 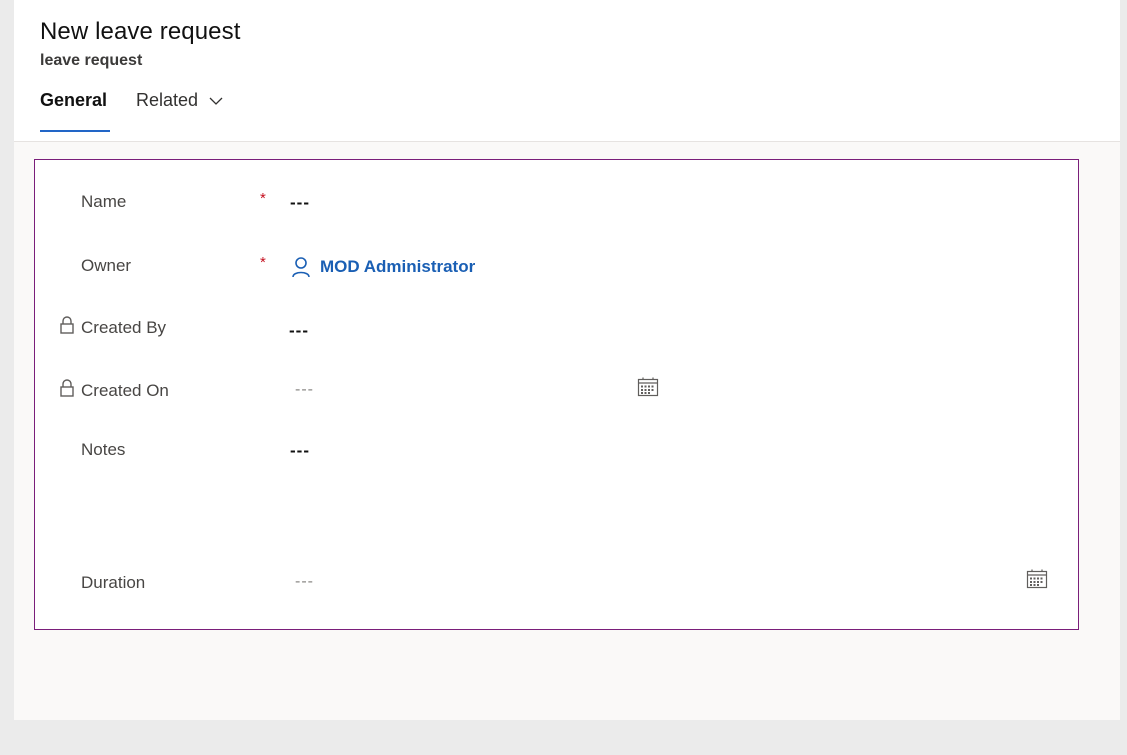 What do you see at coordinates (304, 389) in the screenshot?
I see `created-on-value: ---` at bounding box center [304, 389].